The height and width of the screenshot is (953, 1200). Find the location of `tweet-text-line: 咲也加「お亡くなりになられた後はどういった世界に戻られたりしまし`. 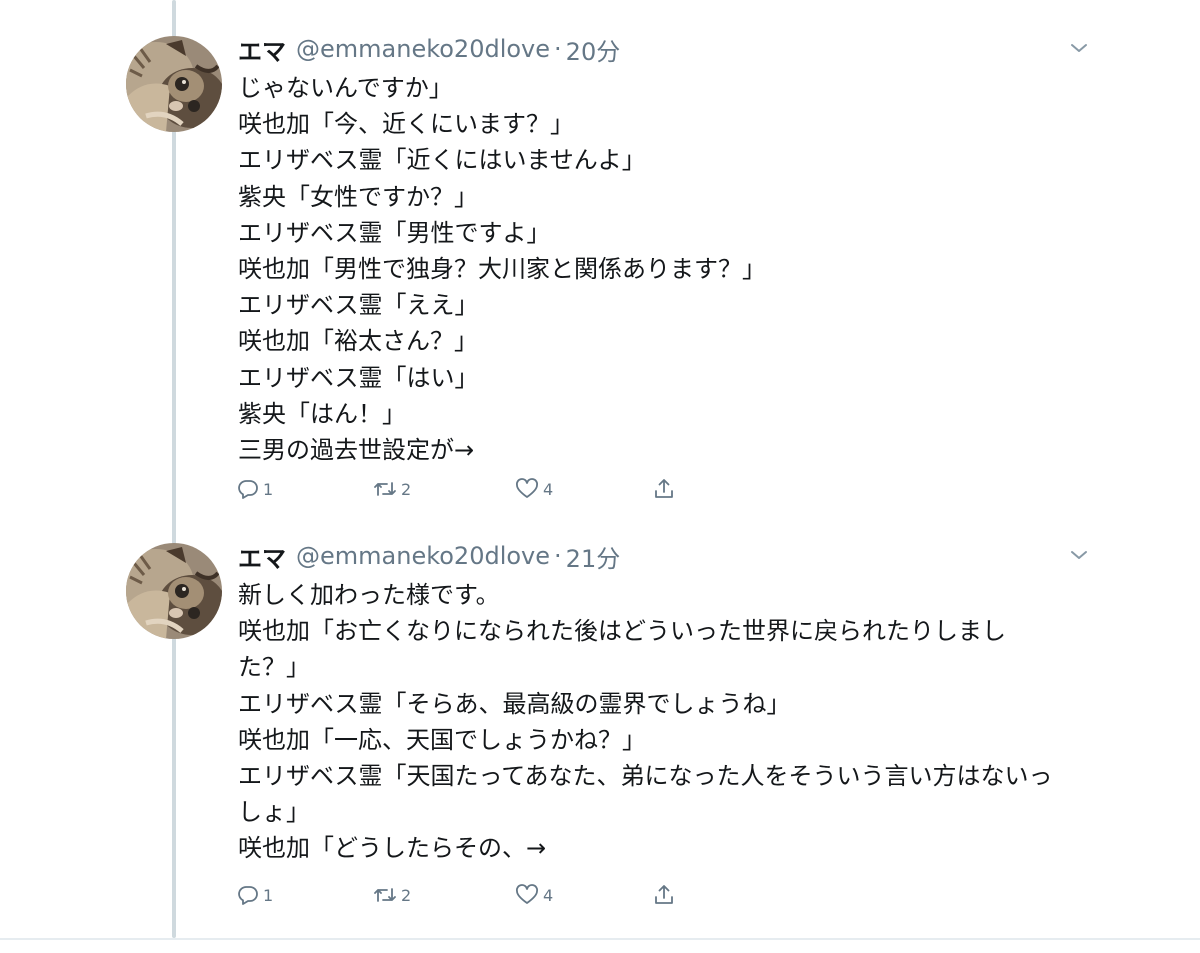

tweet-text-line: 咲也加「お亡くなりになられた後はどういった世界に戻られたりしまし is located at coordinates (622, 631).